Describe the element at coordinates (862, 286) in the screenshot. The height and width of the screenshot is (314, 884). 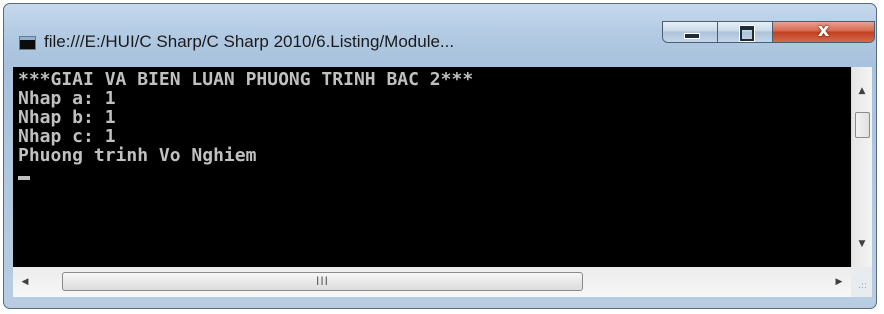
I see `resize-grip-icon: .::` at that location.